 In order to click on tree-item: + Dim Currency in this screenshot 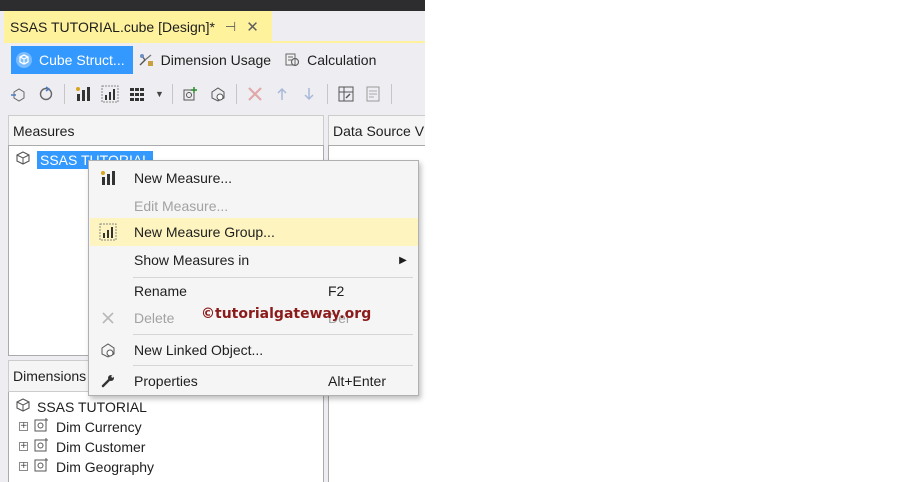, I will do `click(80, 426)`.